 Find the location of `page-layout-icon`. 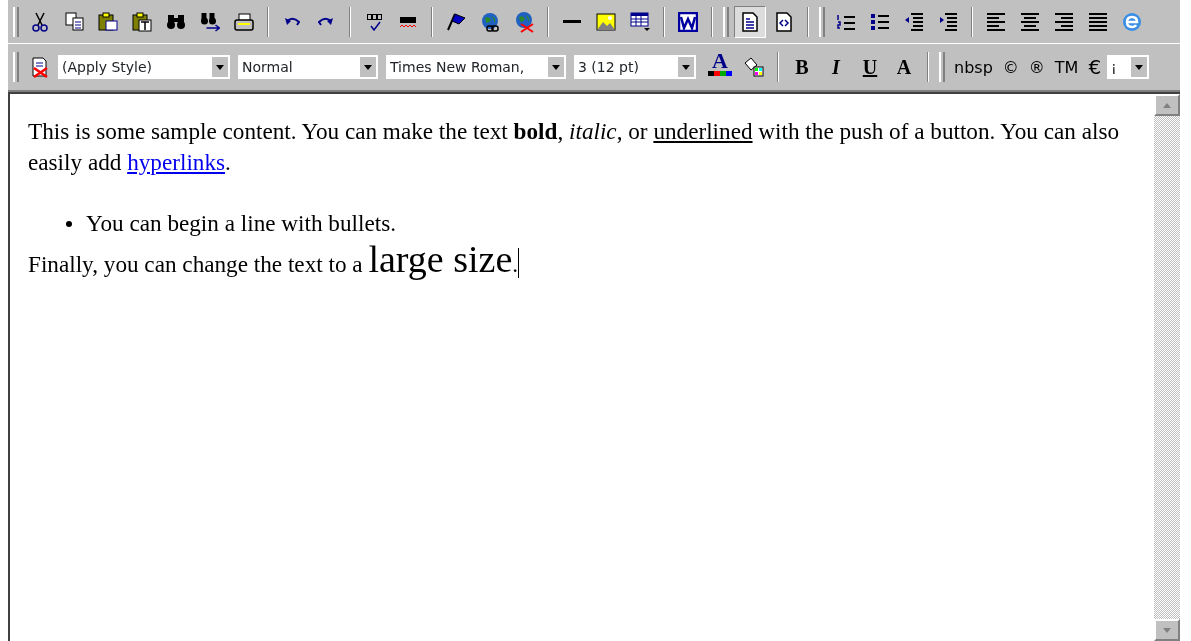

page-layout-icon is located at coordinates (750, 21).